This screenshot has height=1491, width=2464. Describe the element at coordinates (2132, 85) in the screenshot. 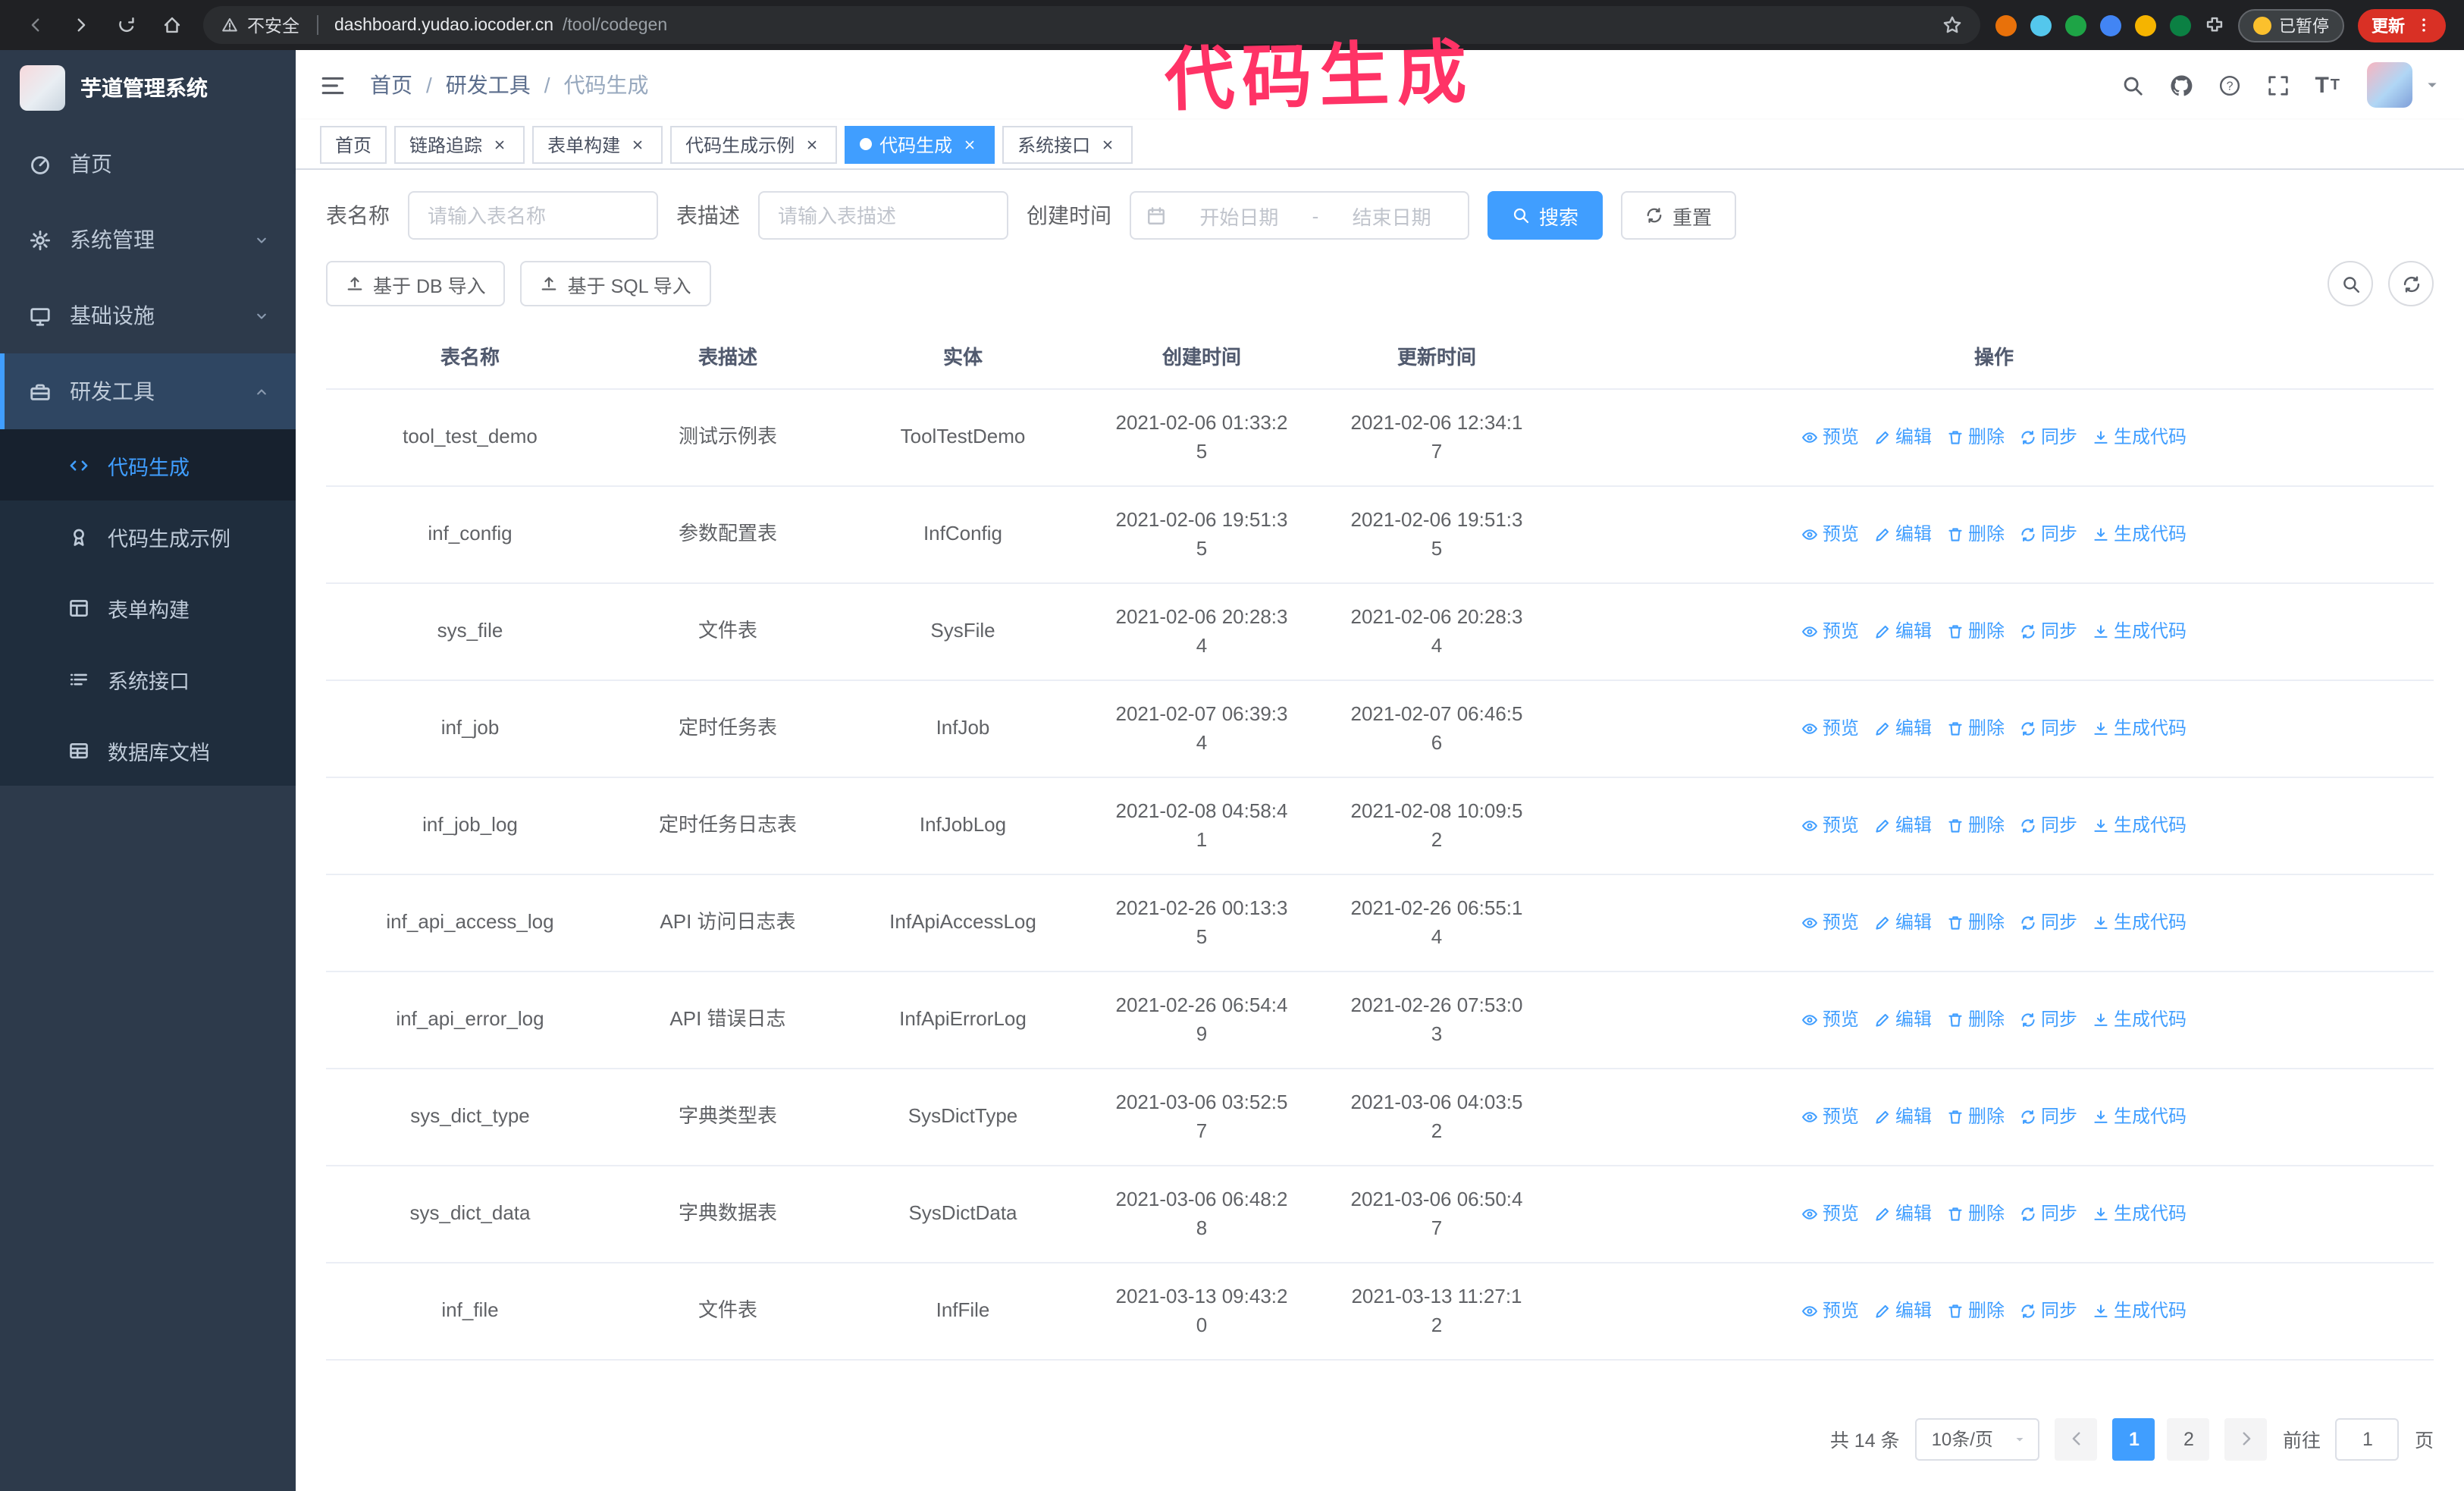

I see `search-icon` at that location.